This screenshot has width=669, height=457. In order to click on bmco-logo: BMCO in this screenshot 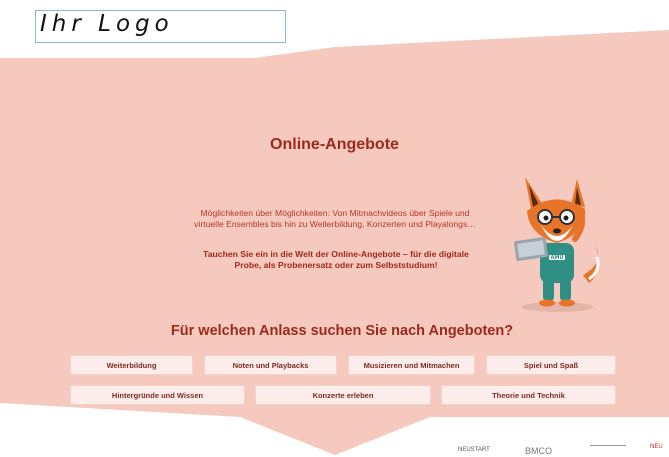, I will do `click(538, 451)`.